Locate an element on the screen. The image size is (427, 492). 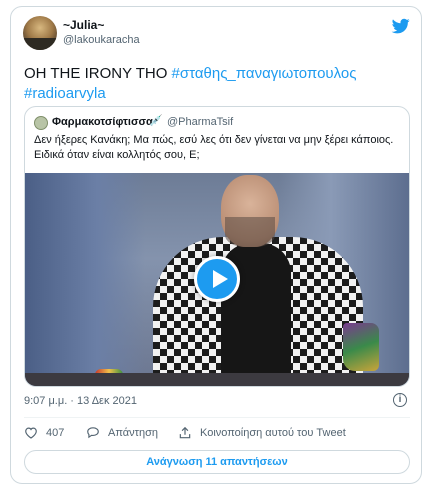
quoted-display-name: Φαρμακοτσίφτισσα is located at coordinates (102, 122).